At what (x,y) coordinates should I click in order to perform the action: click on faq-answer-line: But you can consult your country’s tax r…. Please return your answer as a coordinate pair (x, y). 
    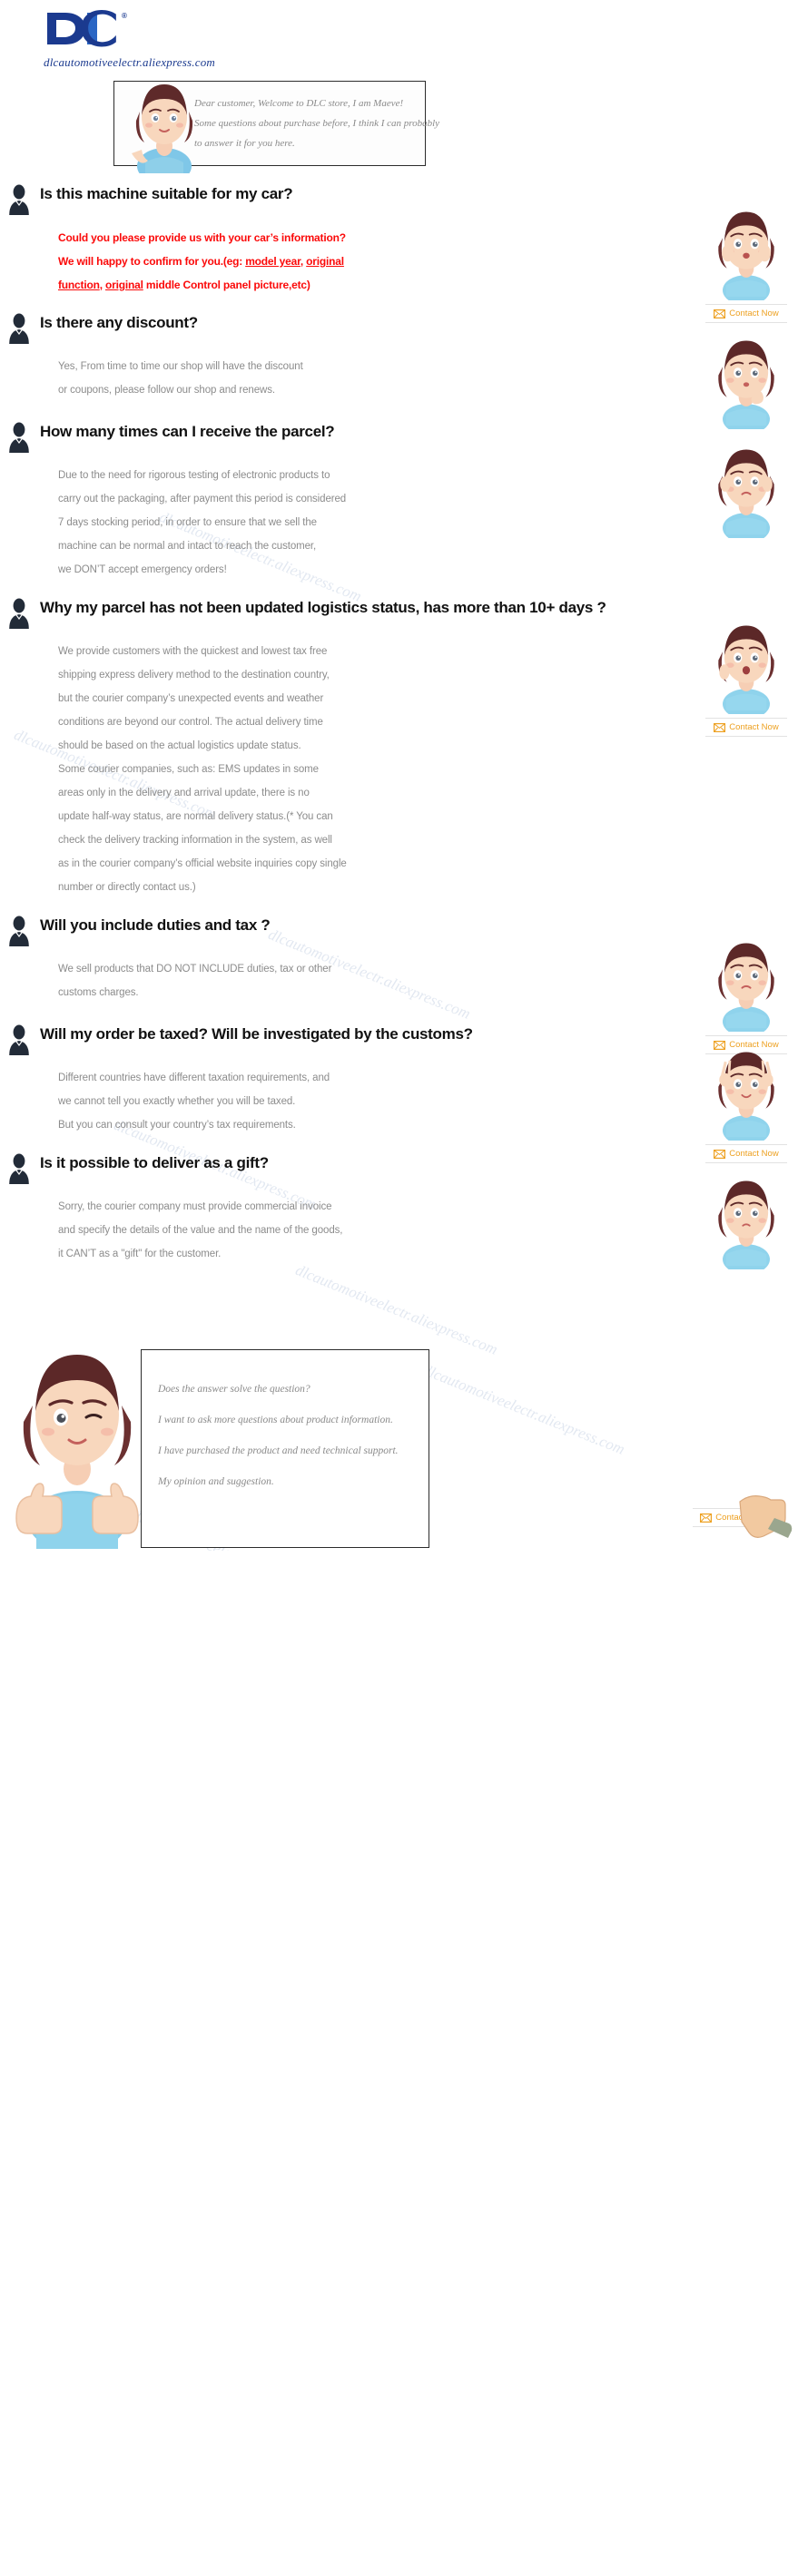
    Looking at the image, I should click on (177, 1125).